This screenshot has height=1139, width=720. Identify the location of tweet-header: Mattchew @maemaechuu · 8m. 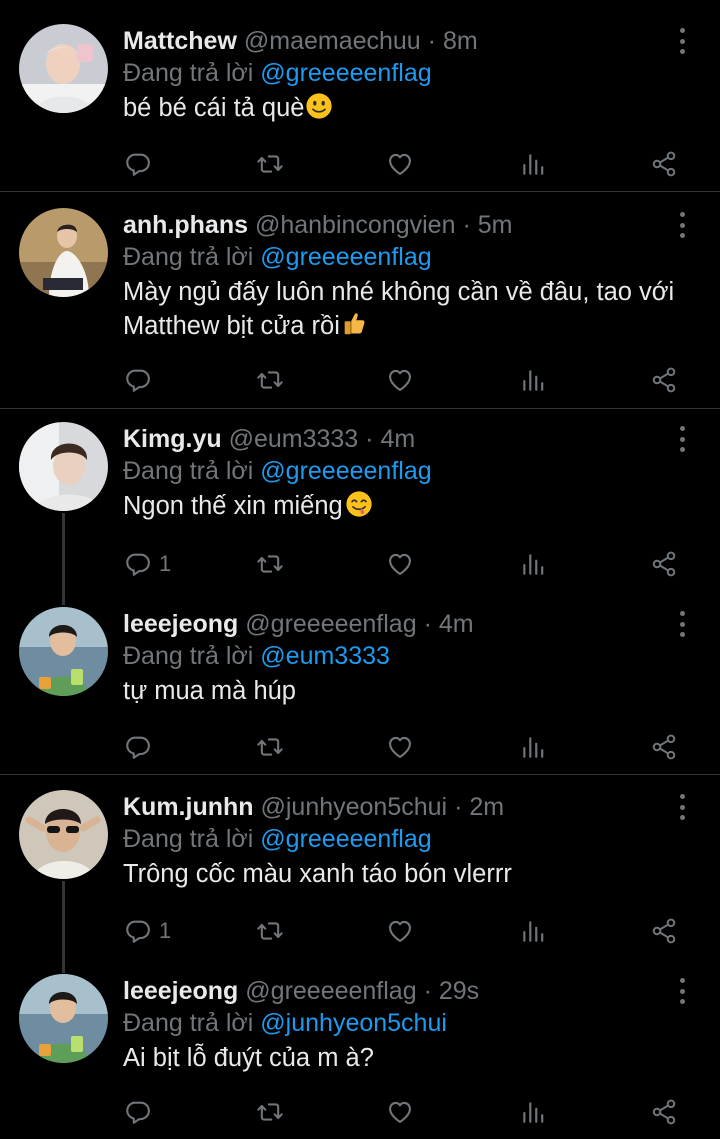
(300, 41).